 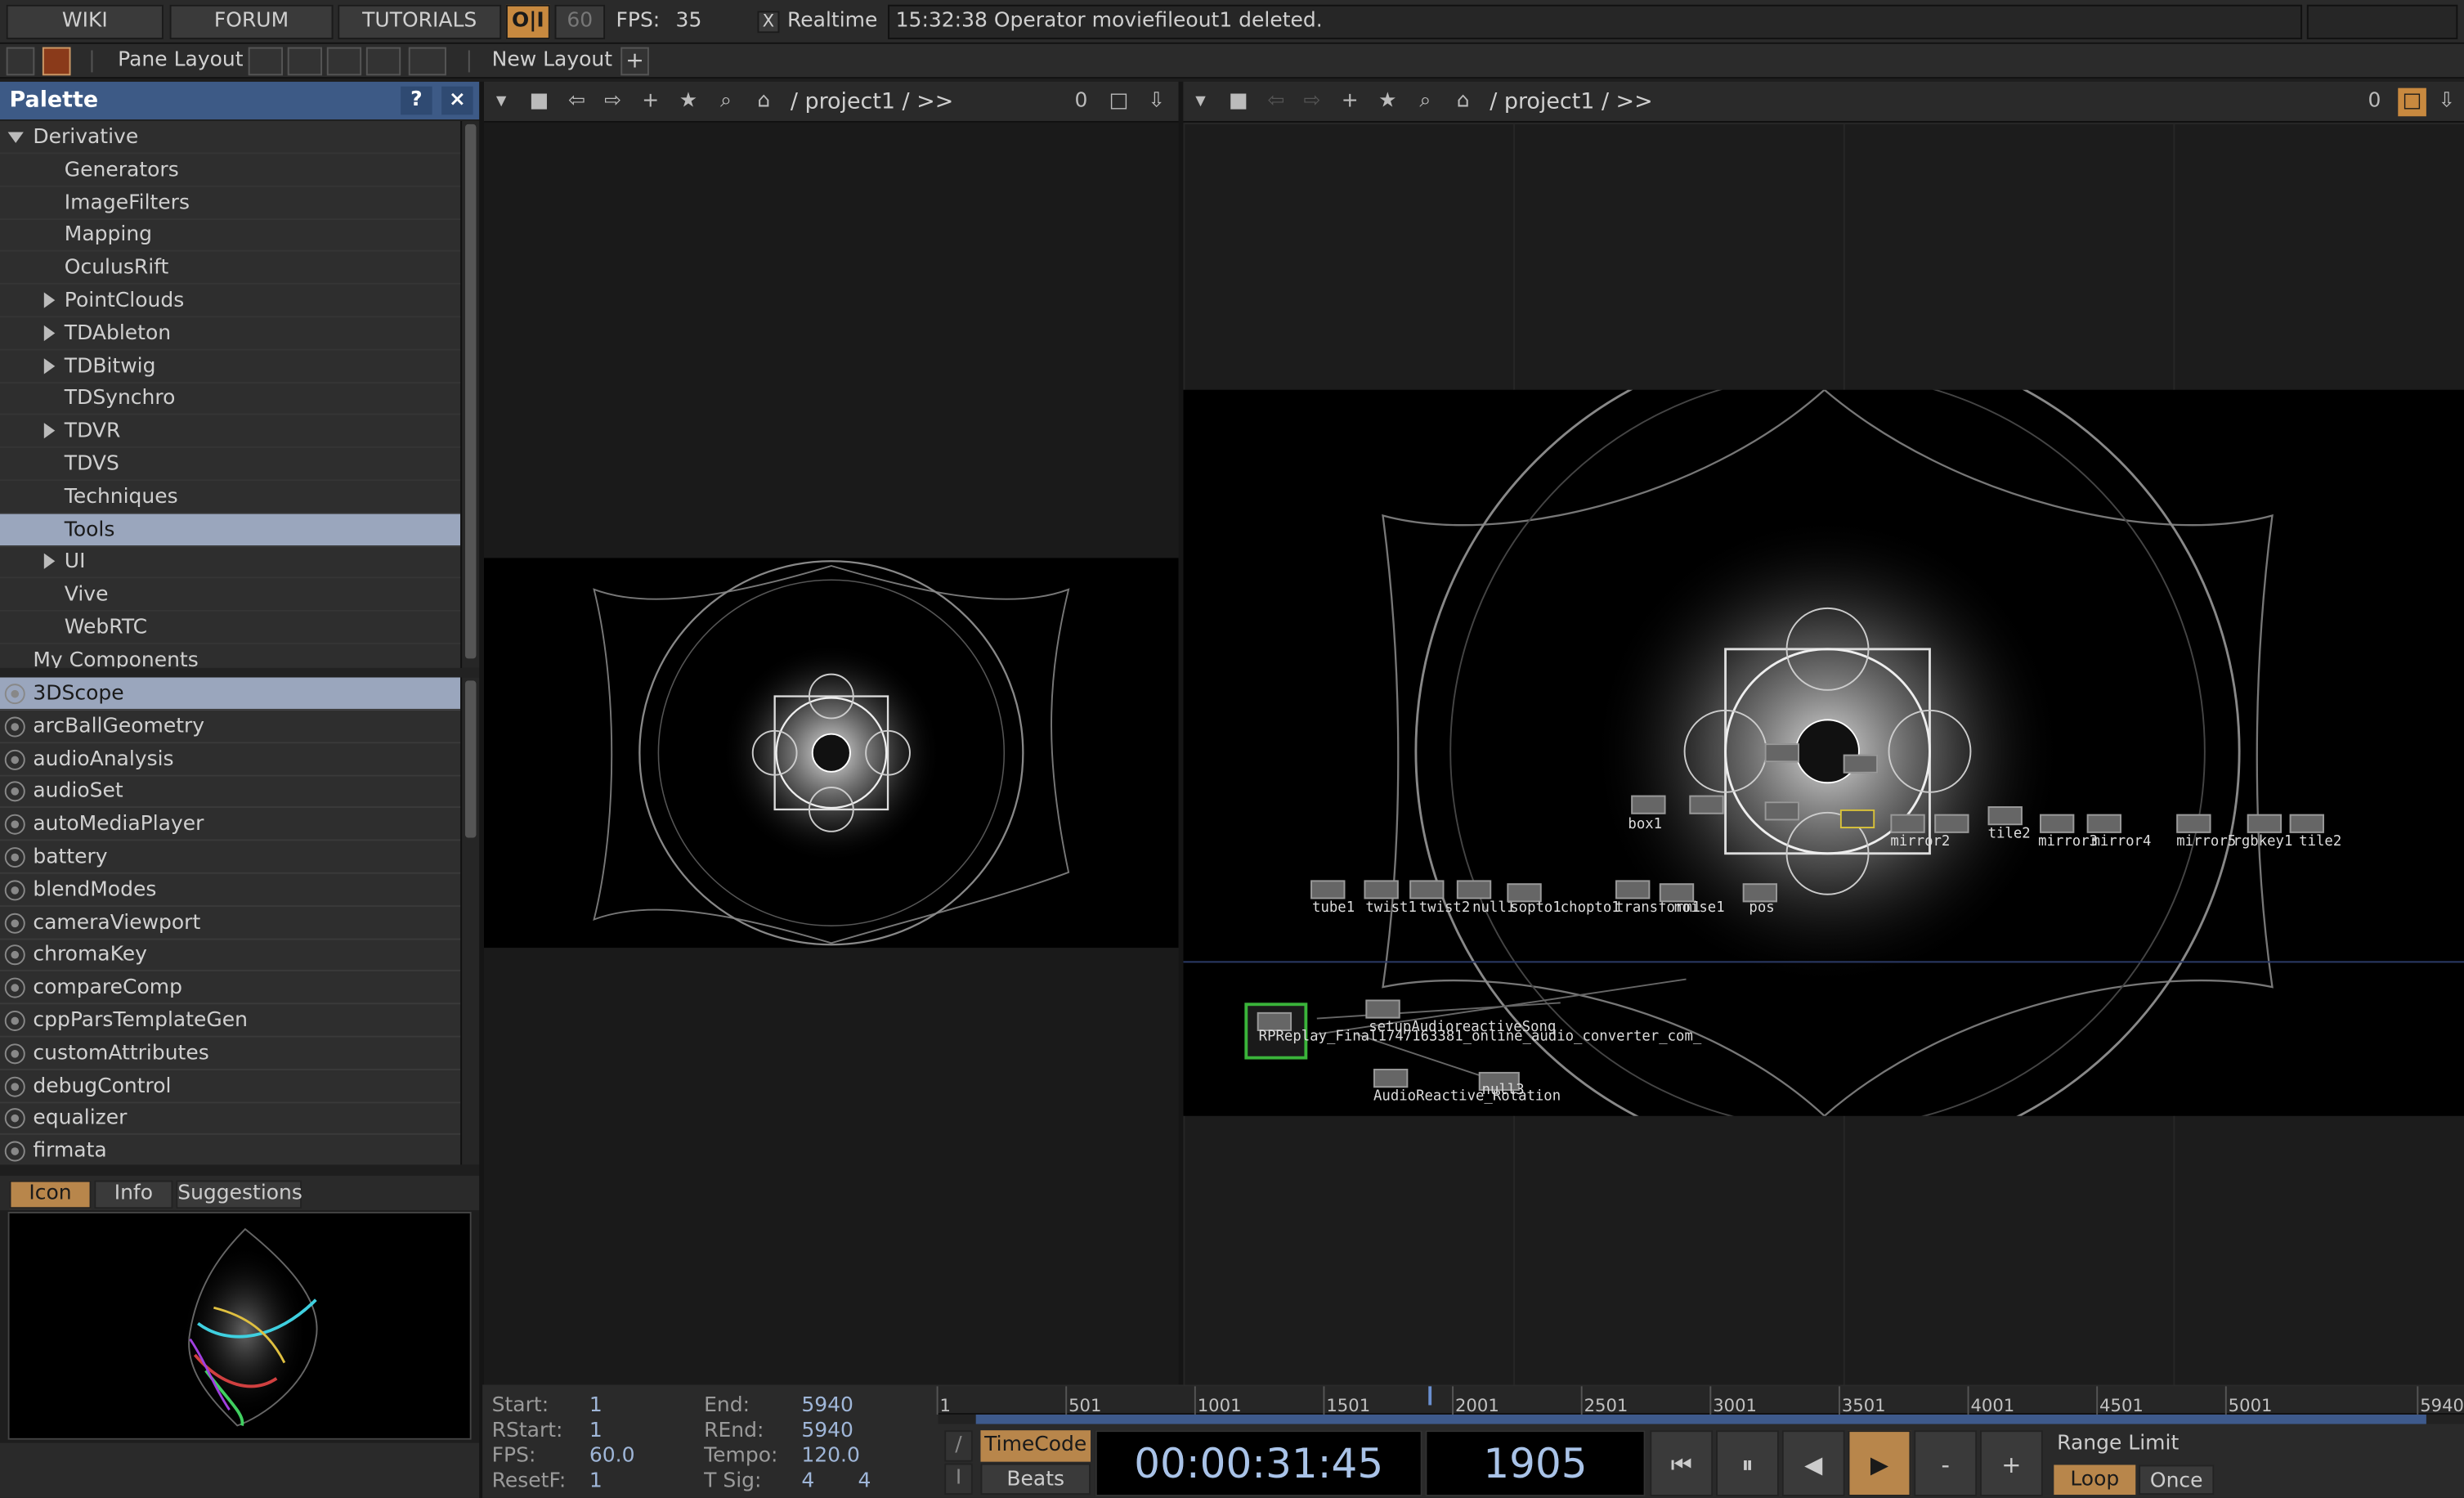 What do you see at coordinates (231, 857) in the screenshot?
I see `palette-component-item: battery` at bounding box center [231, 857].